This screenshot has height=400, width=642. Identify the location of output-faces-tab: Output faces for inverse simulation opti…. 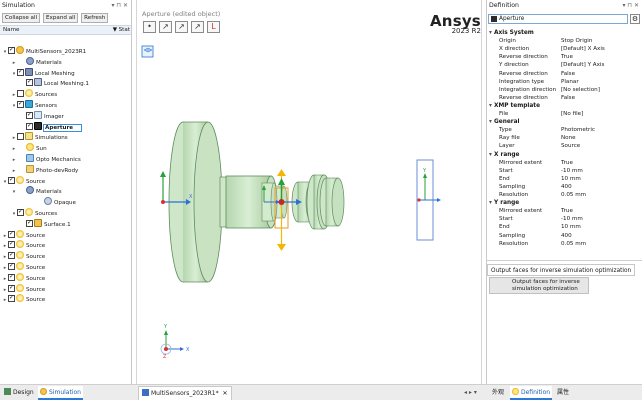
(561, 270).